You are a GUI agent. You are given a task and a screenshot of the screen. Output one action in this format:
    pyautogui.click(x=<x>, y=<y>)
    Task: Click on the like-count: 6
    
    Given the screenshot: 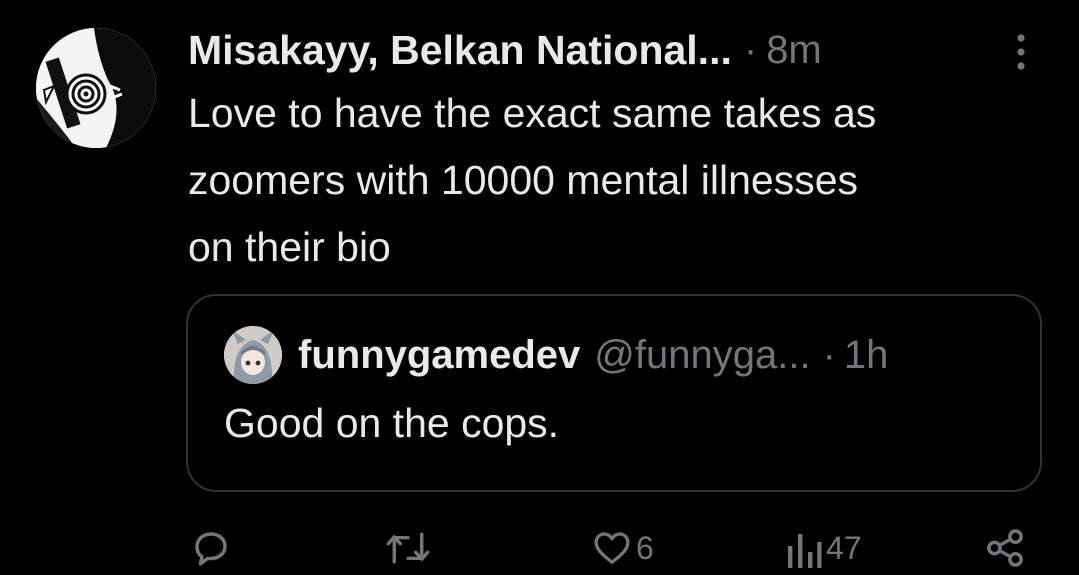 What is the action you would take?
    pyautogui.click(x=645, y=547)
    